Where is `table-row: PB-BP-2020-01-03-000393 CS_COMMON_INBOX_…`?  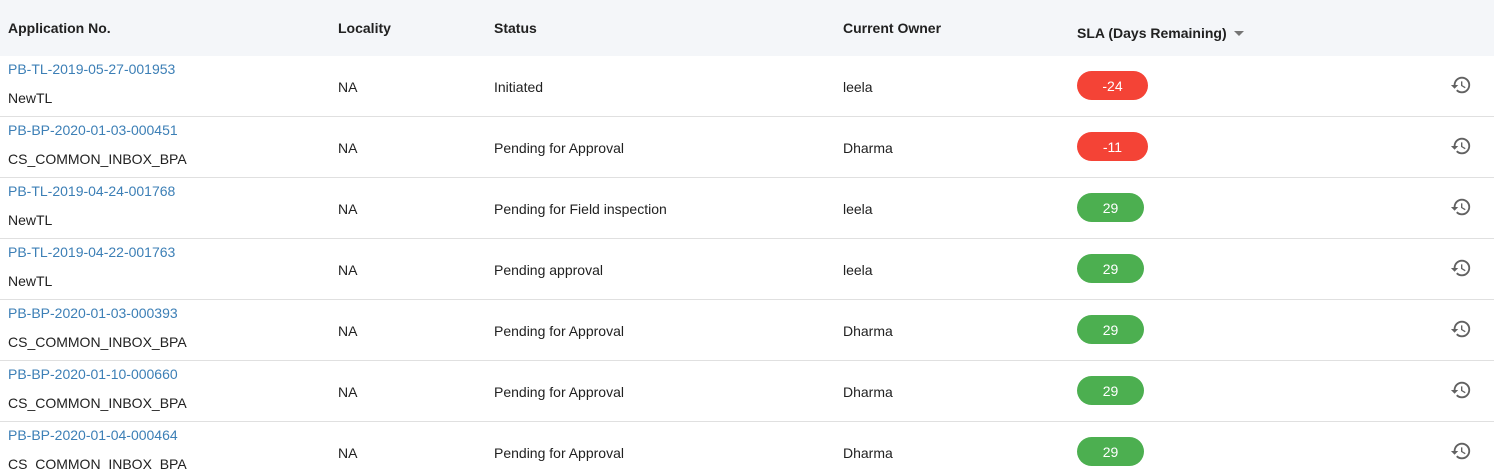
table-row: PB-BP-2020-01-03-000393 CS_COMMON_INBOX_… is located at coordinates (747, 330).